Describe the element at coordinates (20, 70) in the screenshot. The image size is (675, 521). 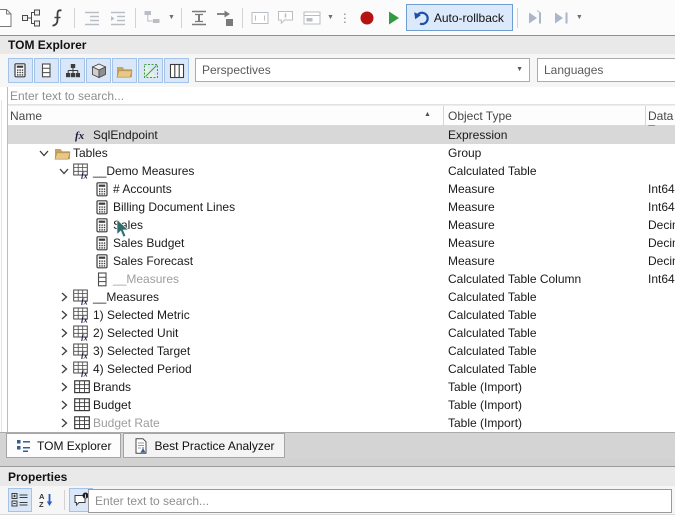
I see `show-measures-button` at that location.